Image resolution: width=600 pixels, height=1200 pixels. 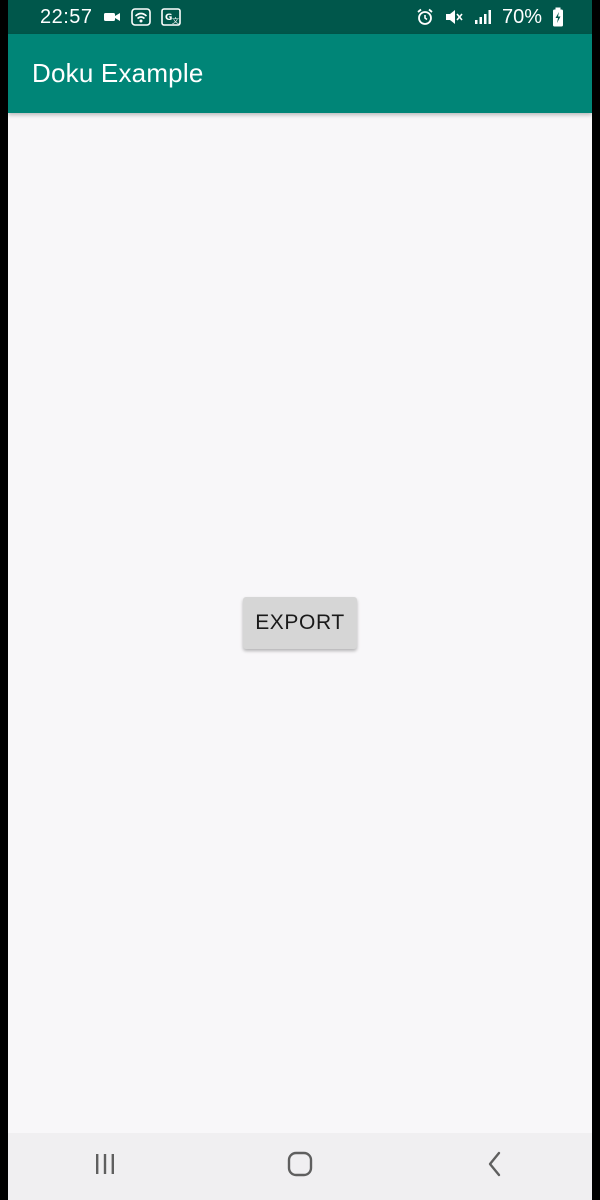 I want to click on back-icon, so click(x=495, y=1166).